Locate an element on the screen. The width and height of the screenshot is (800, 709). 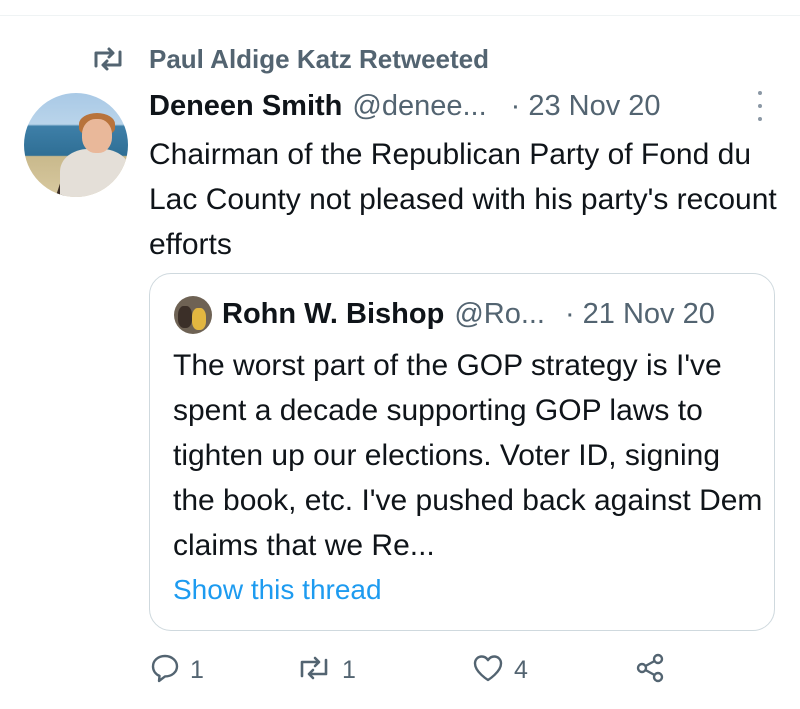
reply-icon is located at coordinates (165, 670).